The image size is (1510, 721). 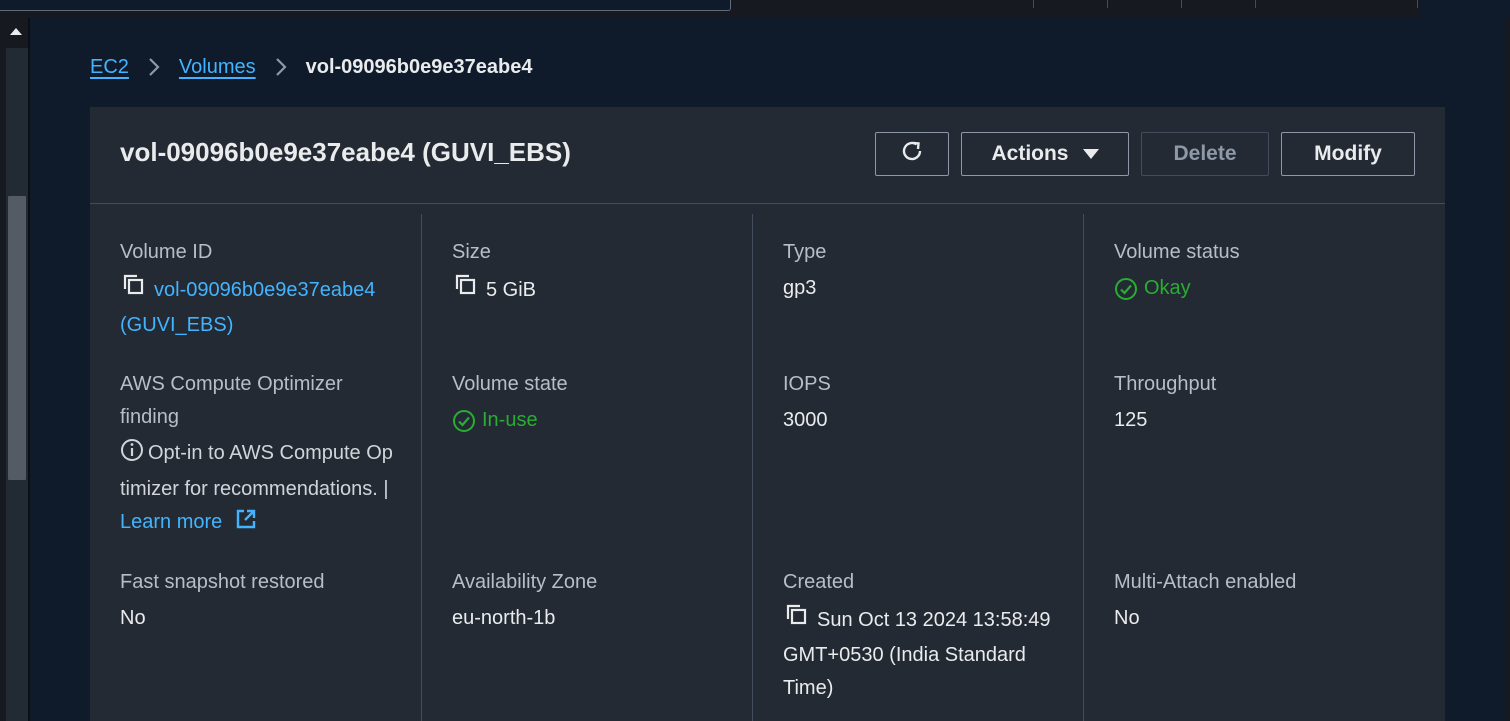 What do you see at coordinates (1127, 618) in the screenshot?
I see `multi-attach-value: No` at bounding box center [1127, 618].